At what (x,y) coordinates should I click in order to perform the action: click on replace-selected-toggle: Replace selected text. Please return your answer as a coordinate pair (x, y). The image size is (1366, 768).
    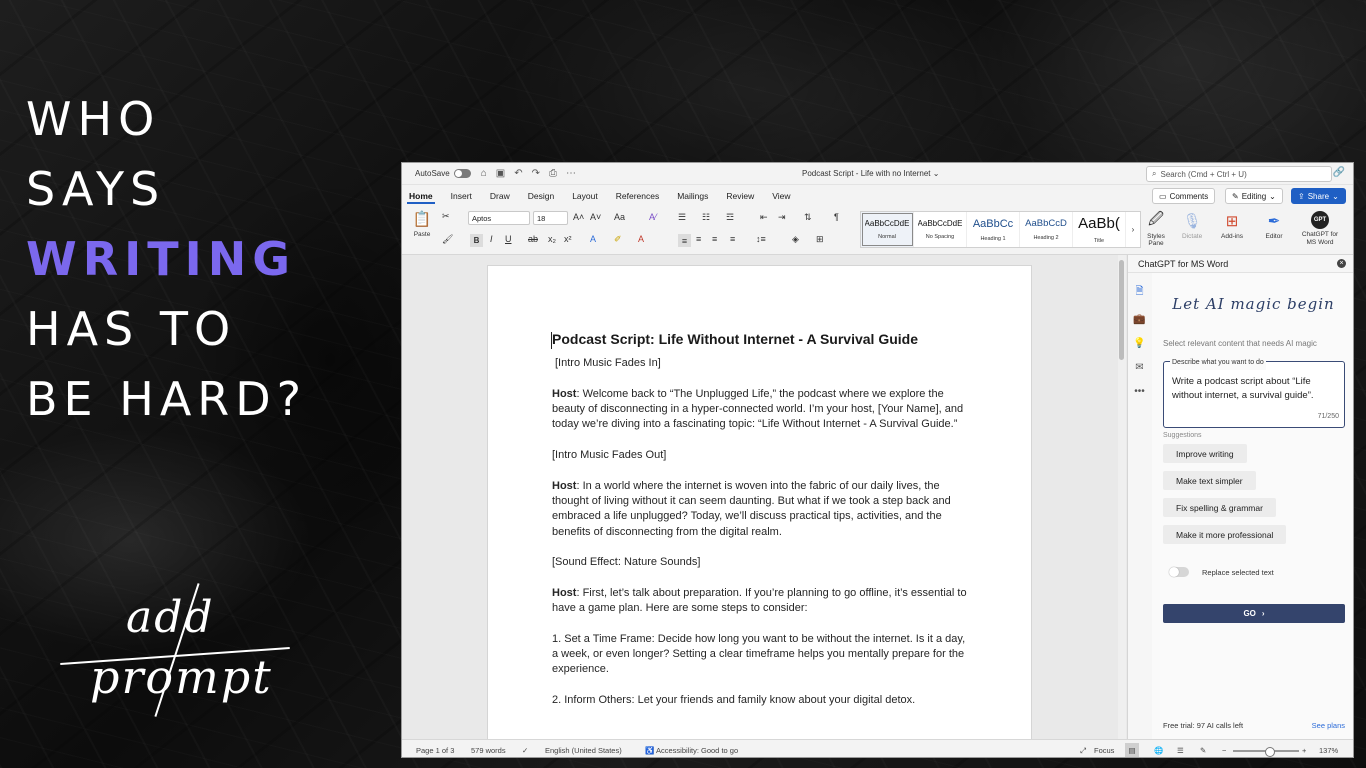
    Looking at the image, I should click on (1221, 572).